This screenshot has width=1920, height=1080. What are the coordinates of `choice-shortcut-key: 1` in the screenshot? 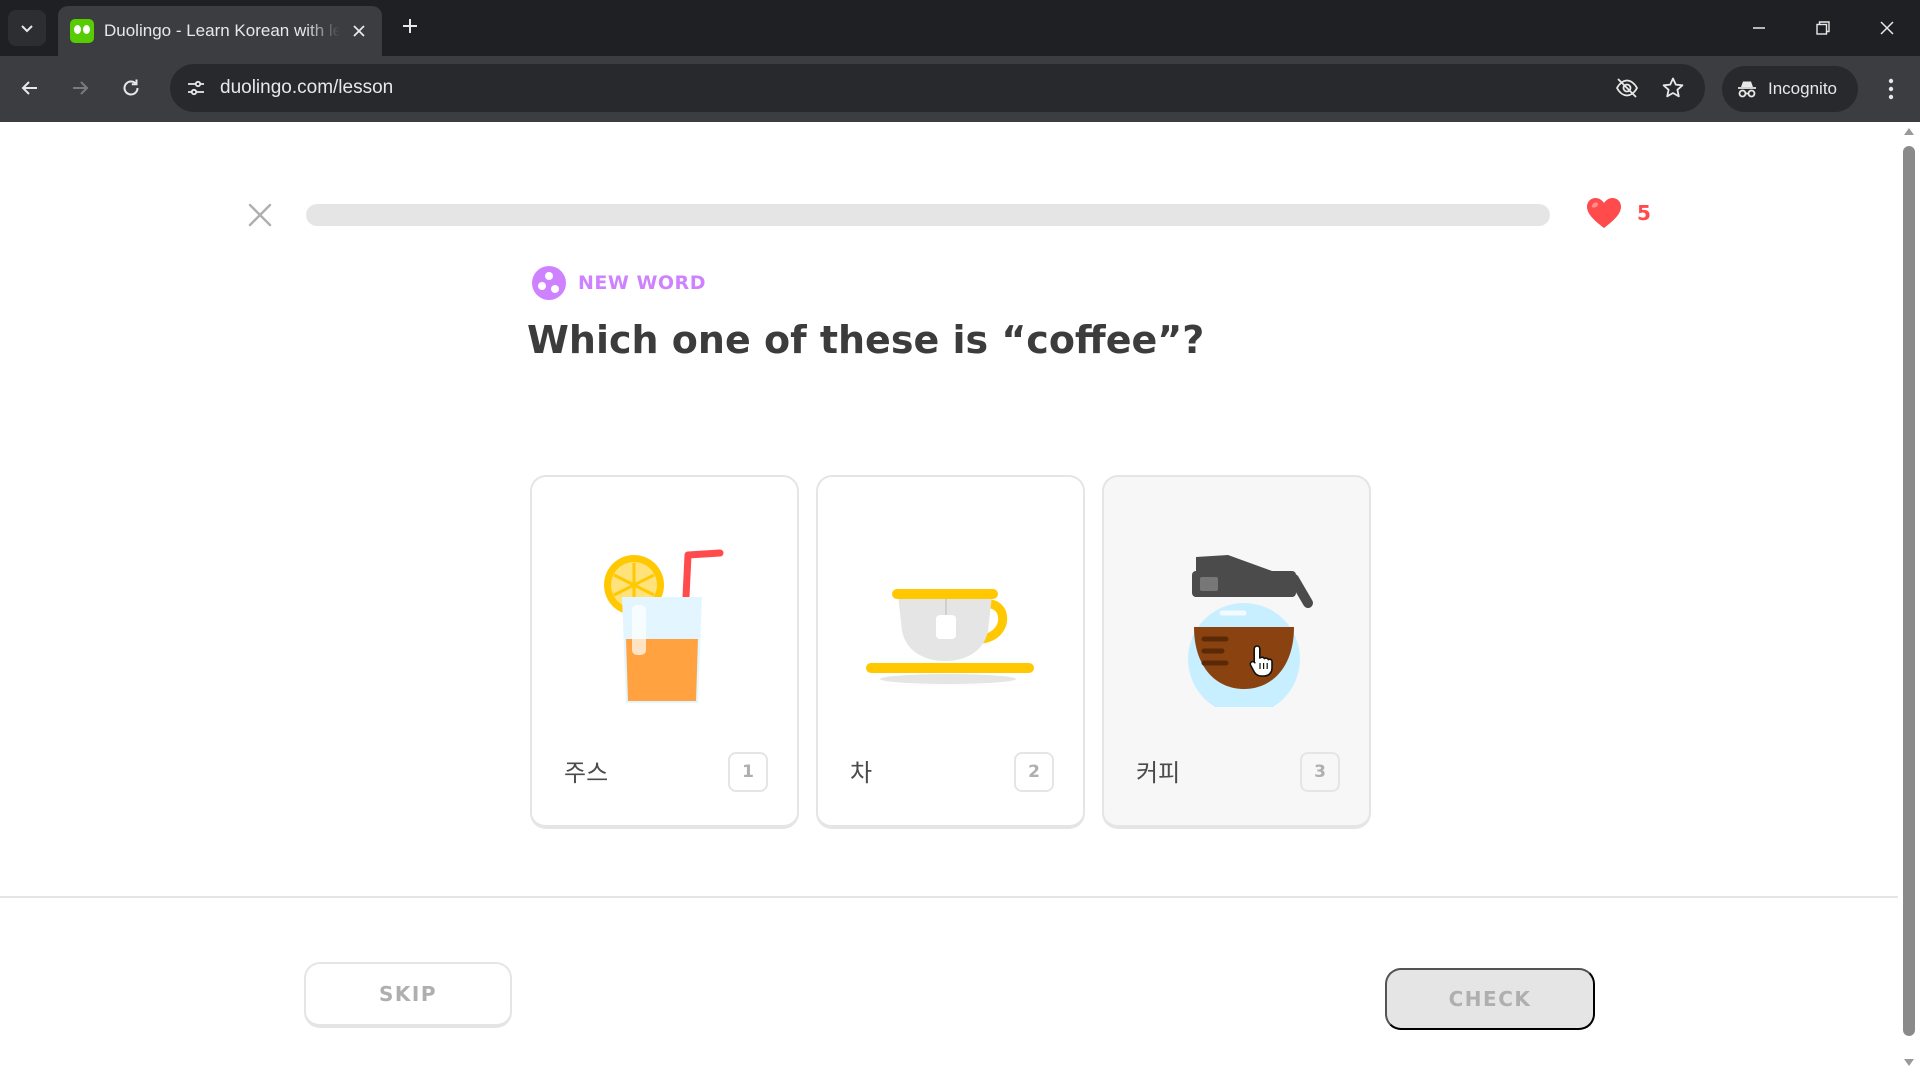 It's located at (748, 772).